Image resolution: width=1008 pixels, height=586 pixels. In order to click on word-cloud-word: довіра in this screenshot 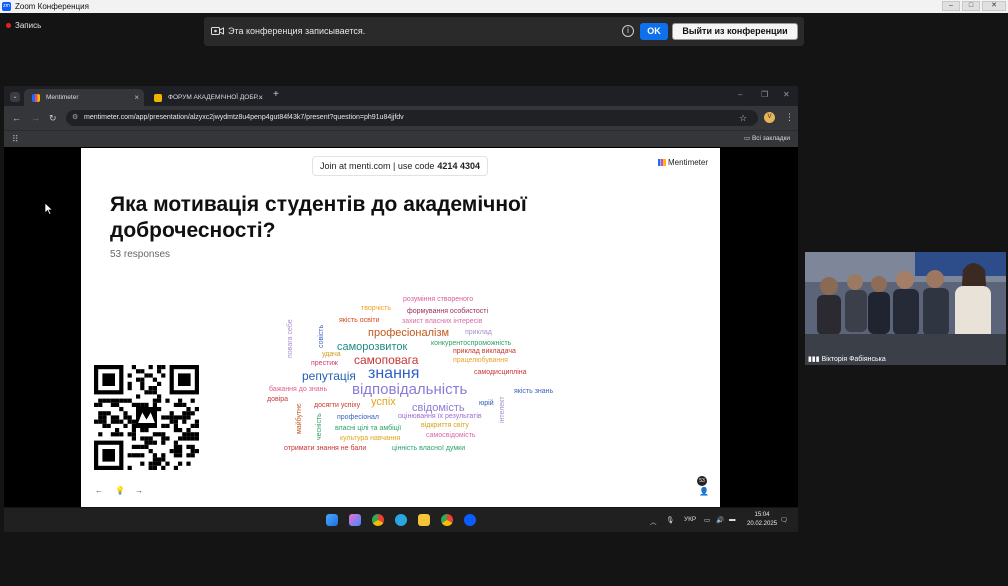, I will do `click(278, 399)`.